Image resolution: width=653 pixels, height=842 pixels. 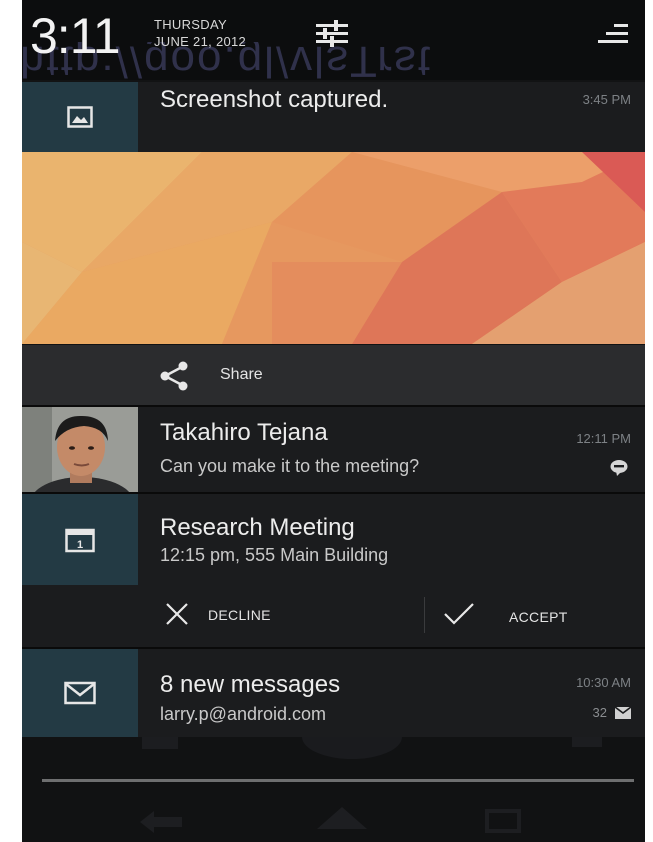 What do you see at coordinates (612, 713) in the screenshot?
I see `message-count: 32` at bounding box center [612, 713].